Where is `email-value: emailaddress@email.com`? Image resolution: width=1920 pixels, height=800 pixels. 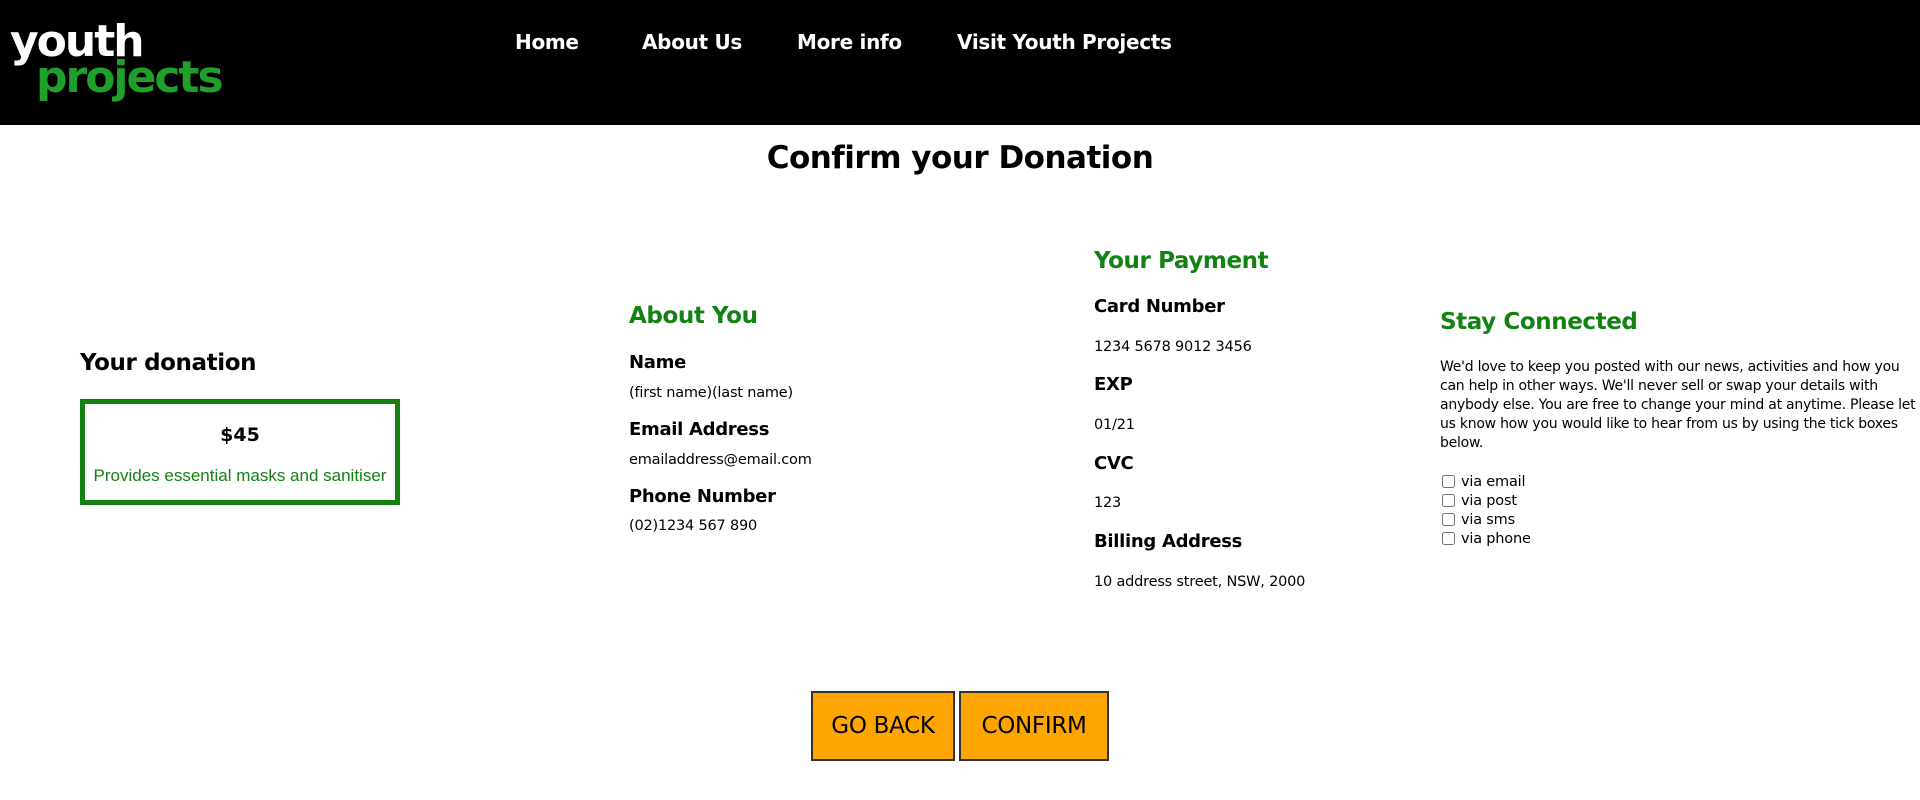 email-value: emailaddress@email.com is located at coordinates (720, 460).